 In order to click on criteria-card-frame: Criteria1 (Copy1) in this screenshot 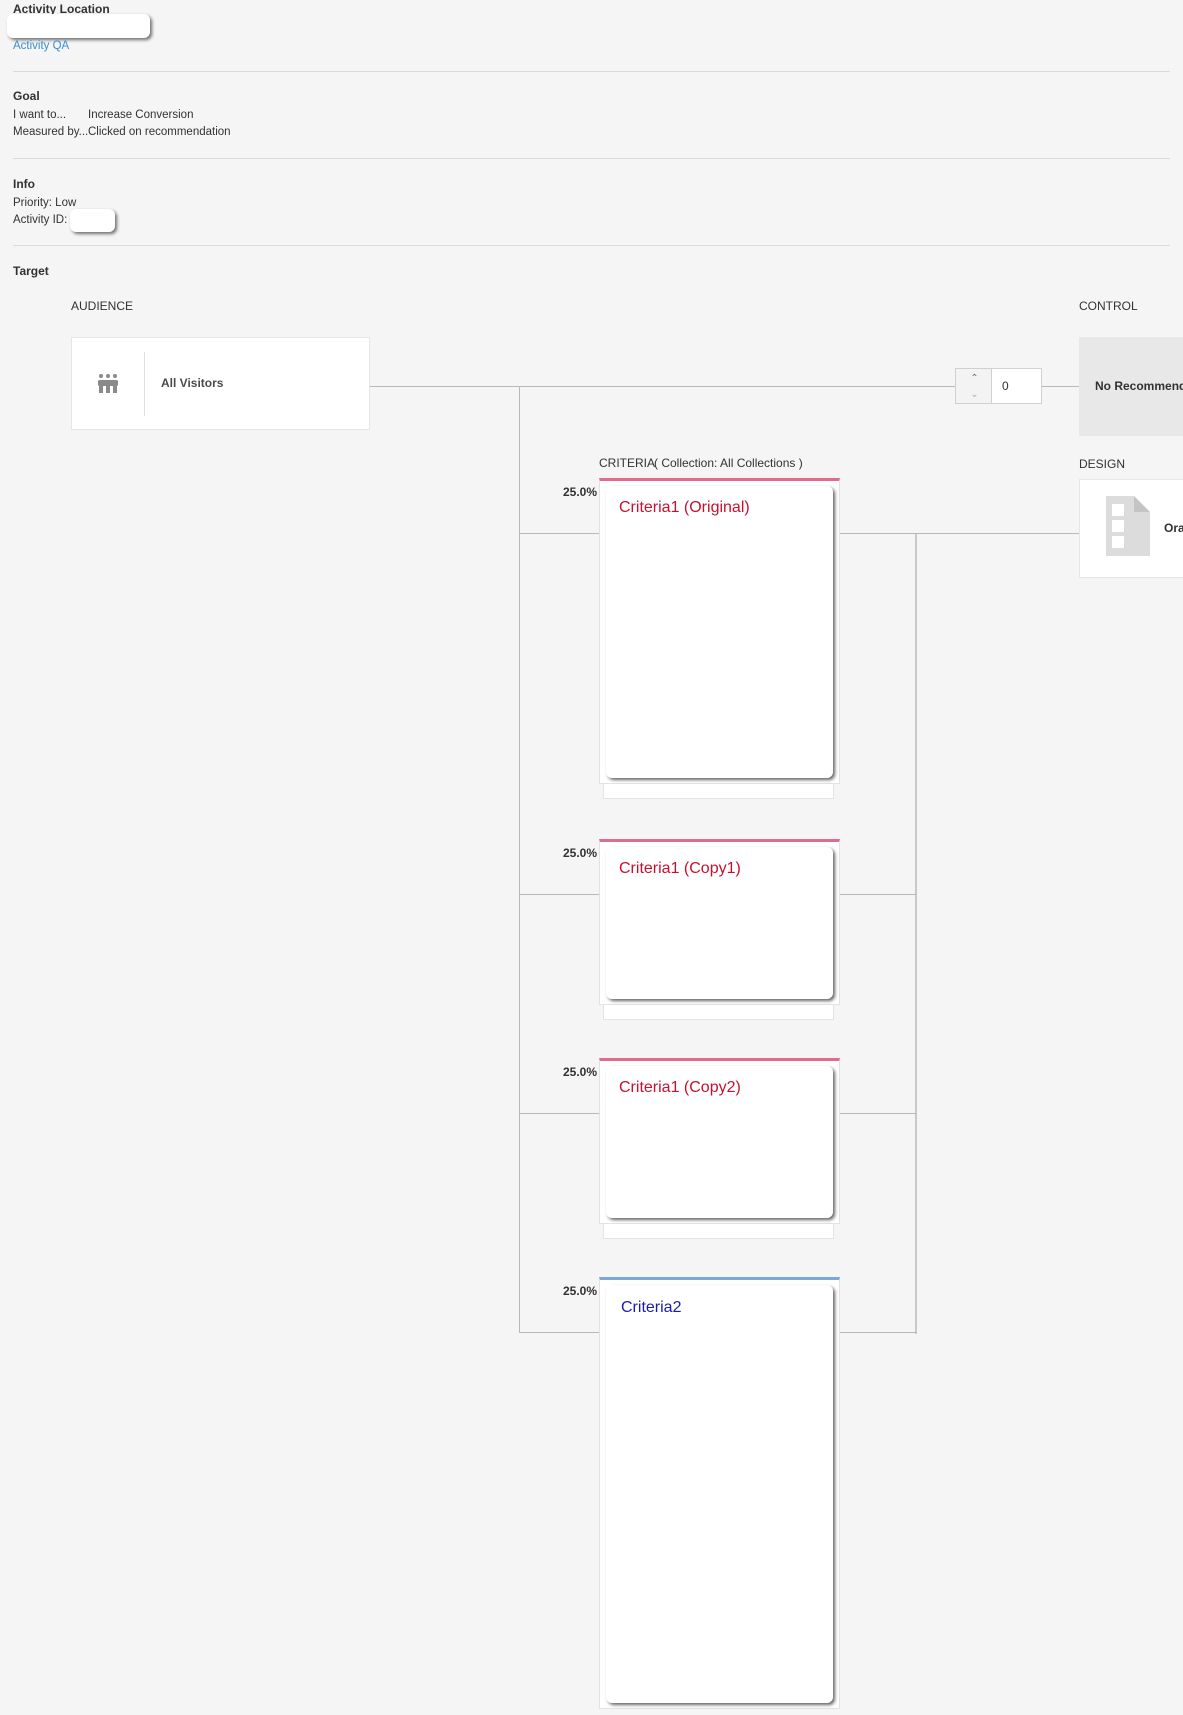, I will do `click(719, 922)`.